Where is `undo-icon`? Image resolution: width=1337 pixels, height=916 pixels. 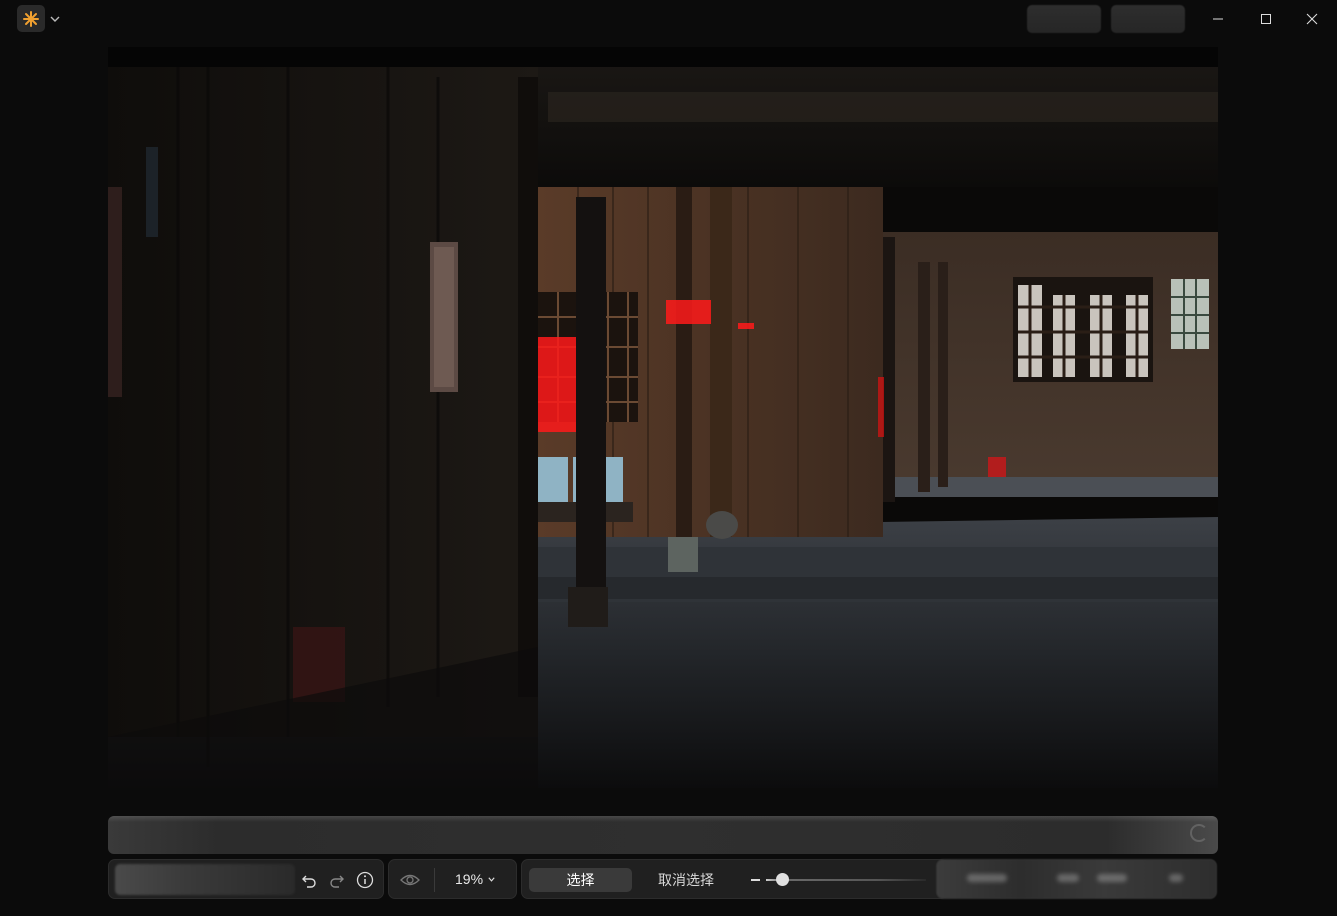 undo-icon is located at coordinates (309, 881).